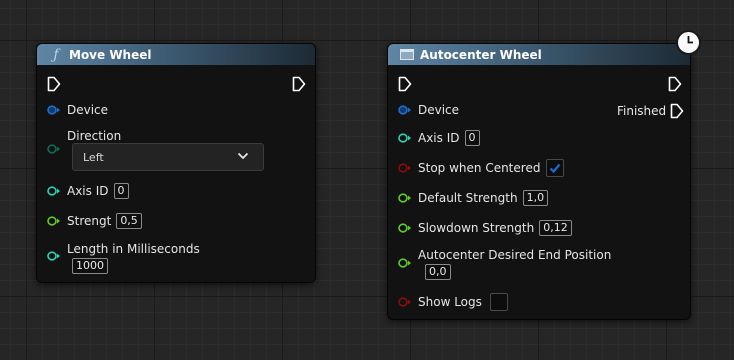 The image size is (734, 360). What do you see at coordinates (54, 149) in the screenshot?
I see `enum-pin-icon` at bounding box center [54, 149].